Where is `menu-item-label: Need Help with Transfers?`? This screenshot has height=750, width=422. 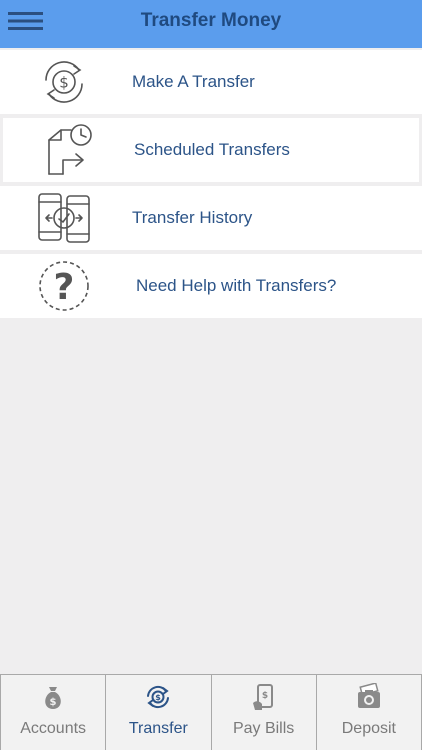
menu-item-label: Need Help with Transfers? is located at coordinates (236, 285).